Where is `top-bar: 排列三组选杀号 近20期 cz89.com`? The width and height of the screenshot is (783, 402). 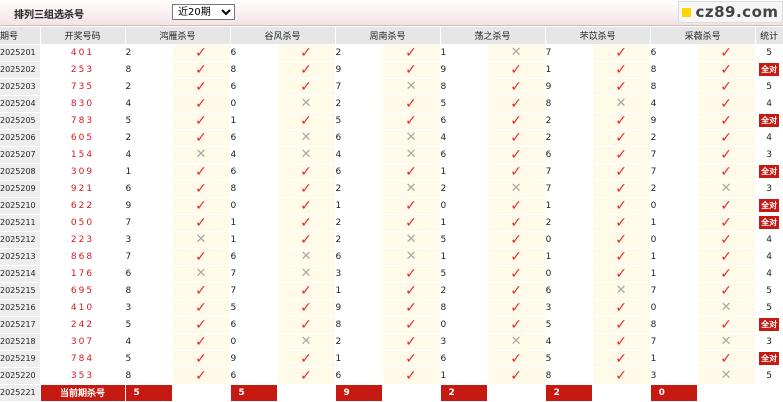 top-bar: 排列三组选杀号 近20期 cz89.com is located at coordinates (391, 13).